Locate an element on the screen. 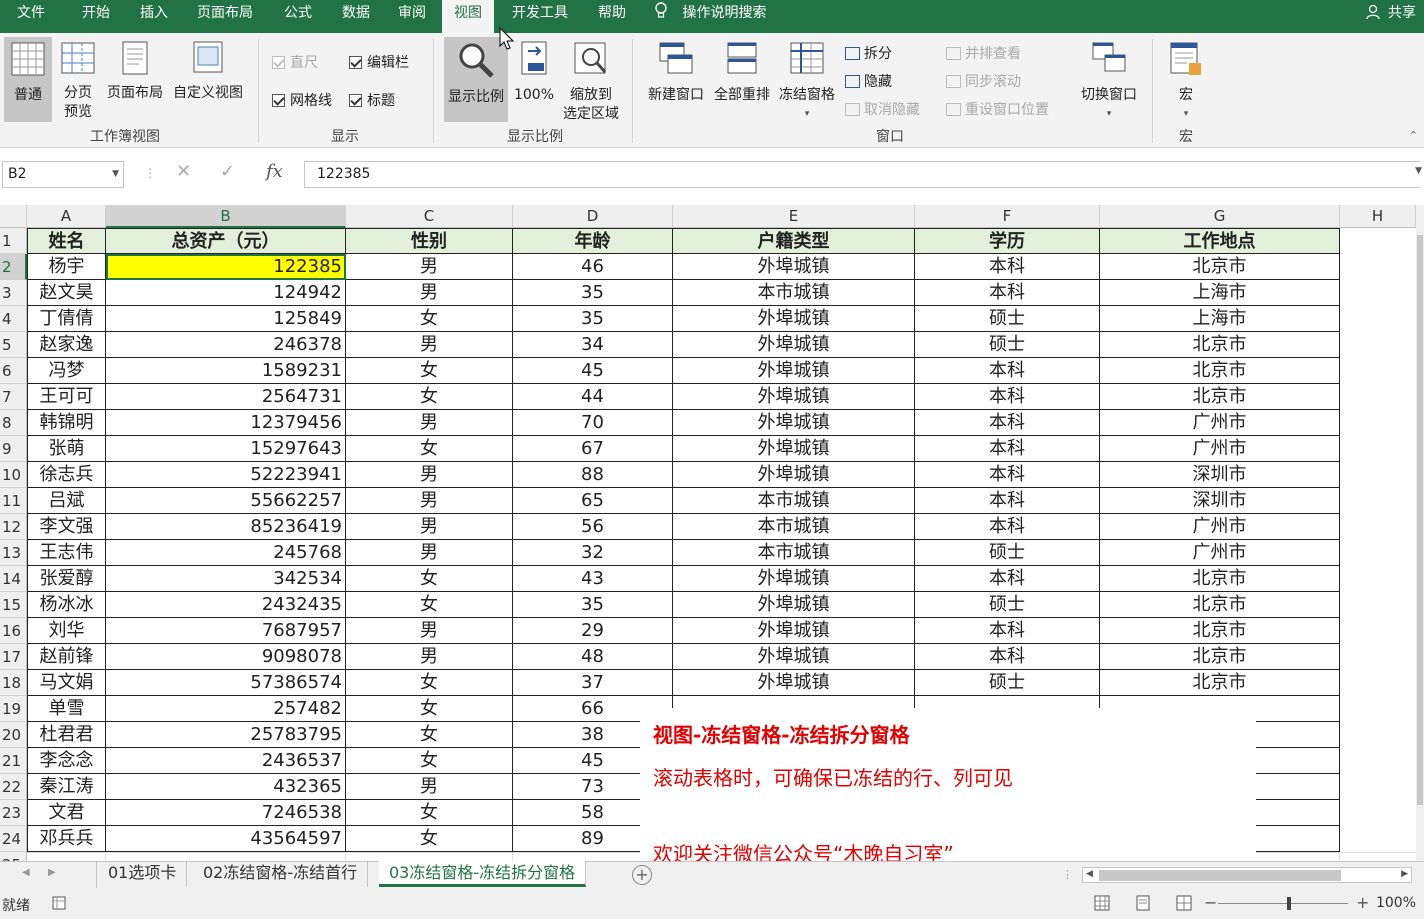  page-break-preview-button: 分页 预览 is located at coordinates (78, 81).